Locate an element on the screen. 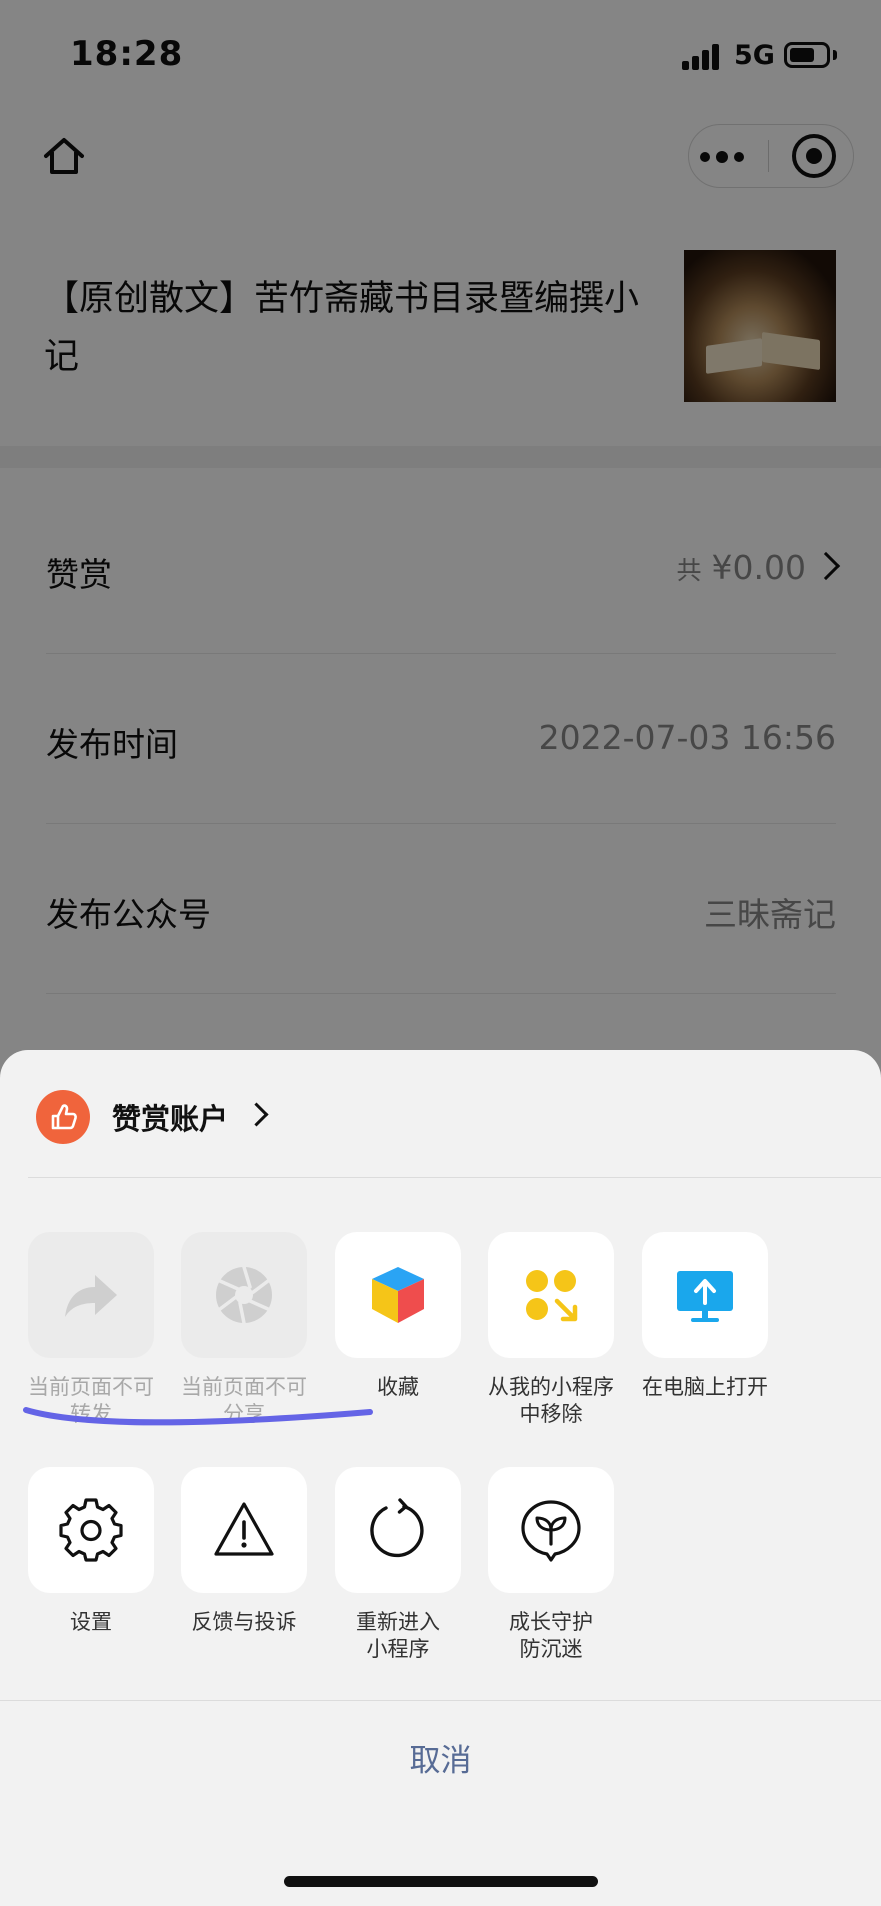  home-indicator is located at coordinates (441, 1881).